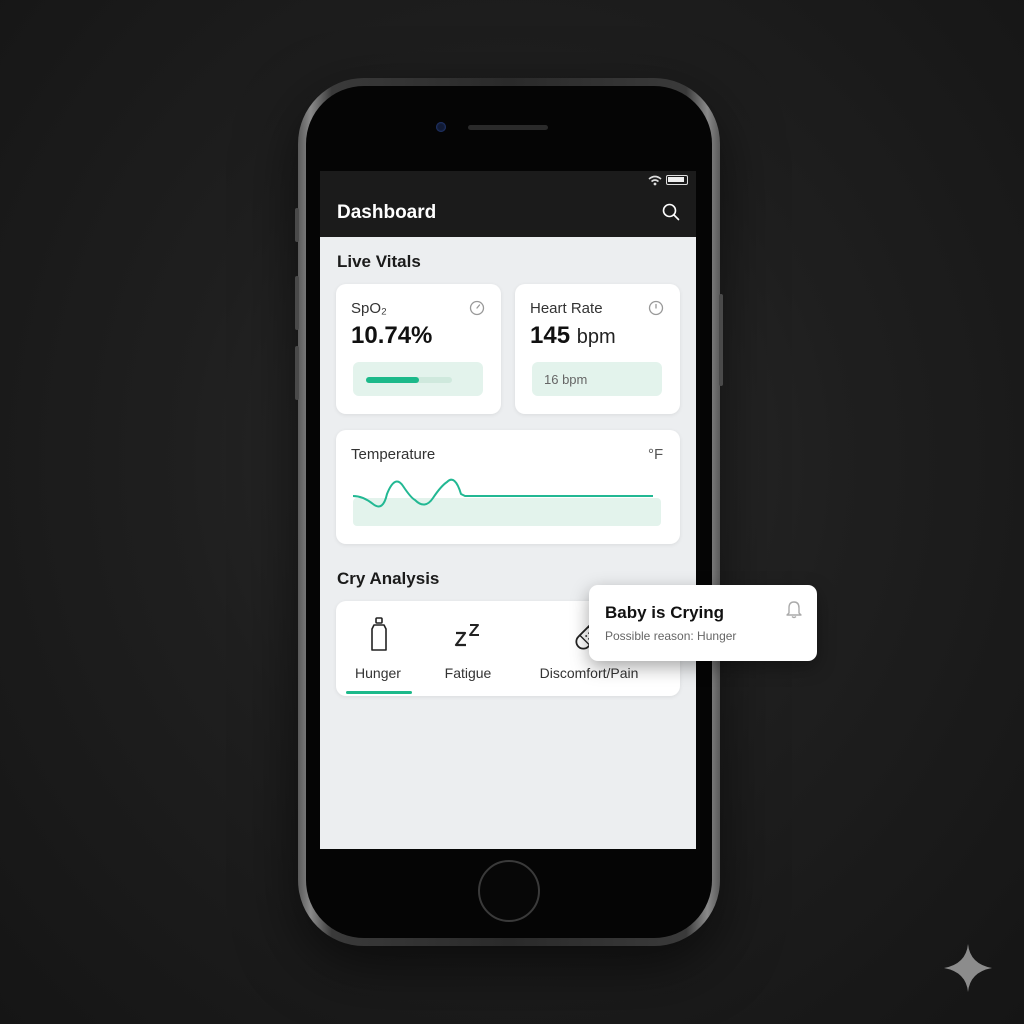 The image size is (1024, 1024). What do you see at coordinates (671, 212) in the screenshot?
I see `search-icon` at bounding box center [671, 212].